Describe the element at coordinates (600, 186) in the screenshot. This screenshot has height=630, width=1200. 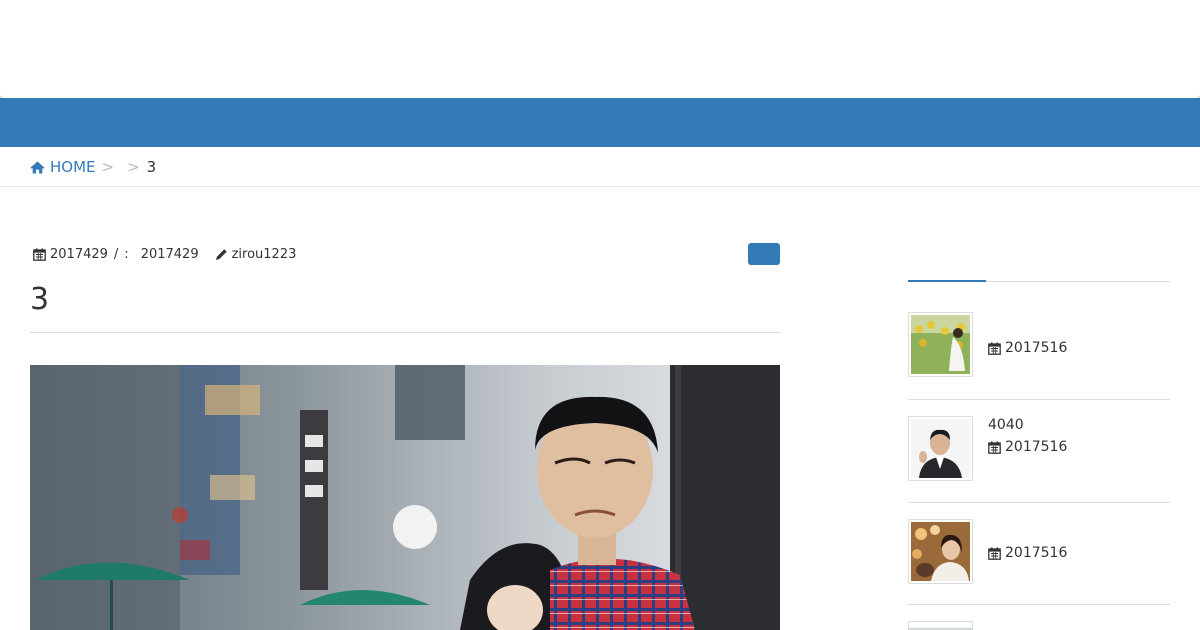
I see `breadcrumb-divider` at that location.